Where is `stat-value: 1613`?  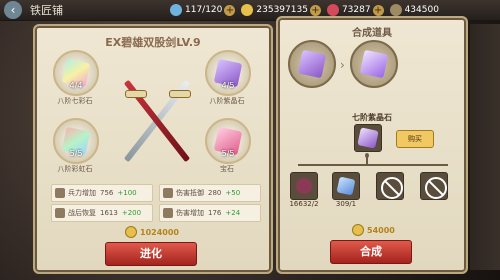
stat-value: 1613 is located at coordinates (109, 213).